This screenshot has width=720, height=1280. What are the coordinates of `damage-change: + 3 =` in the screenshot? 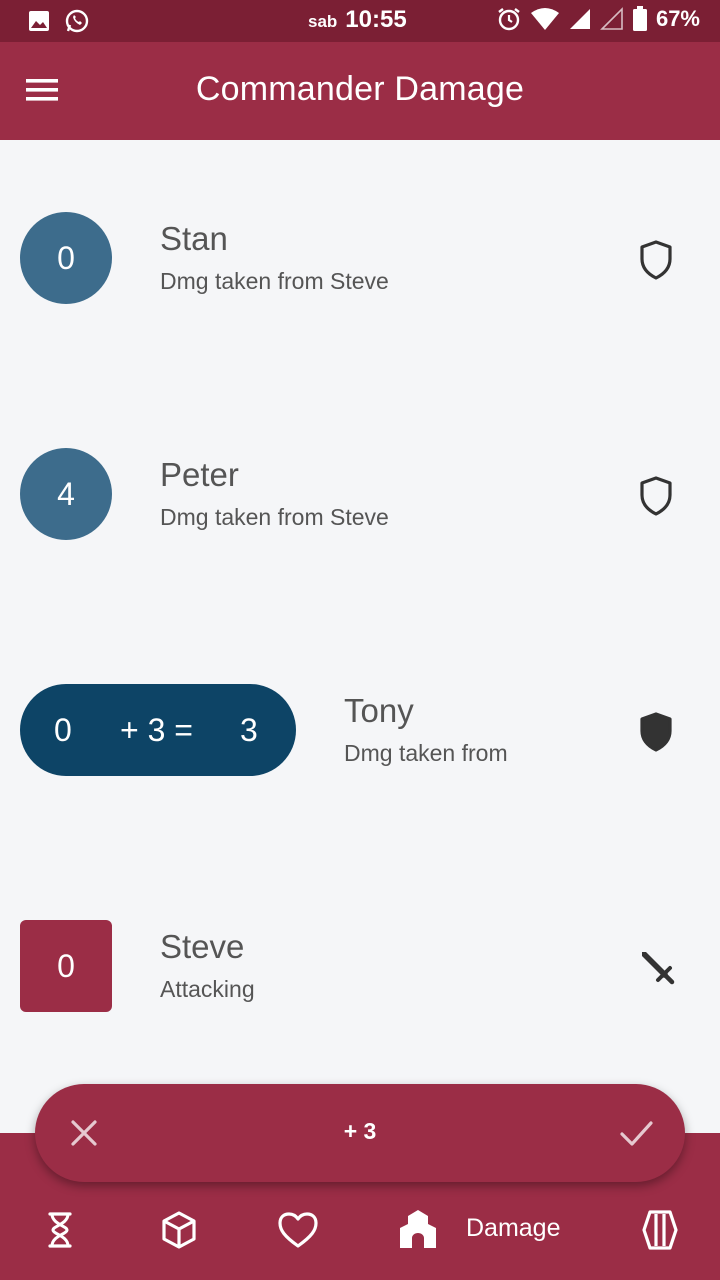 It's located at (156, 730).